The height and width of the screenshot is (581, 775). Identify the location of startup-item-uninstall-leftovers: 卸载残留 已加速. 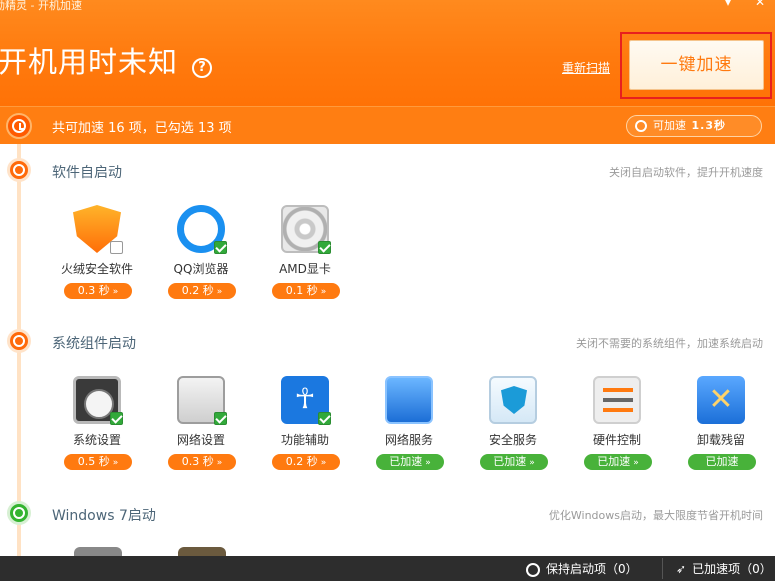
(721, 429).